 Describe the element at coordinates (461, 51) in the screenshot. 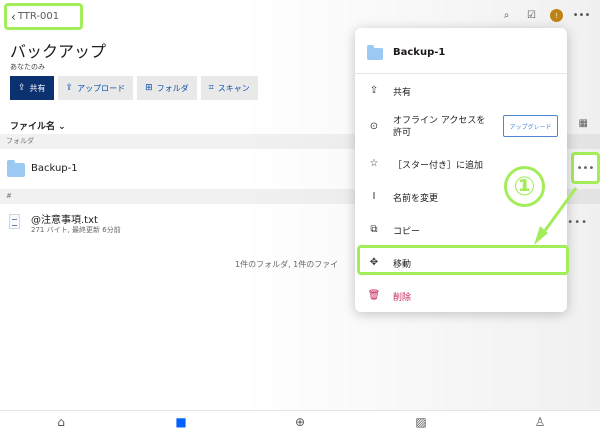

I see `context-menu-header: Backup-1` at that location.